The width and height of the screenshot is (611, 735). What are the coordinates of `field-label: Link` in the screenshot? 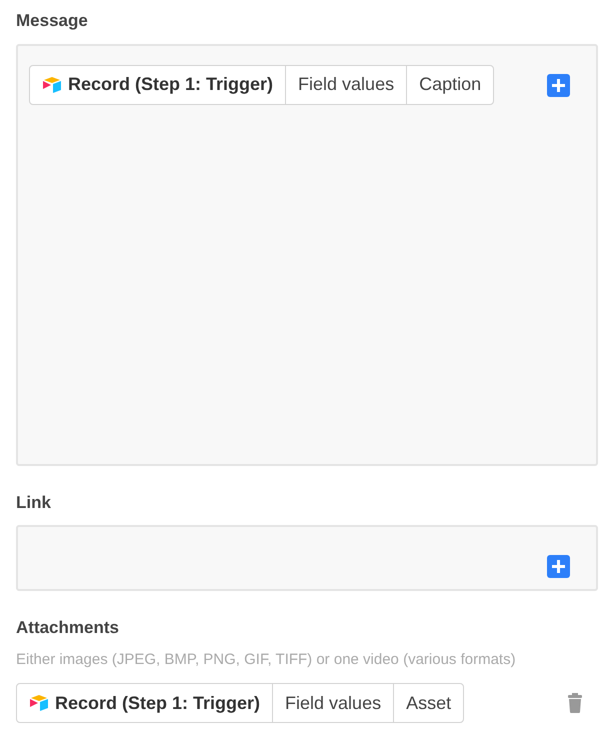 It's located at (33, 503).